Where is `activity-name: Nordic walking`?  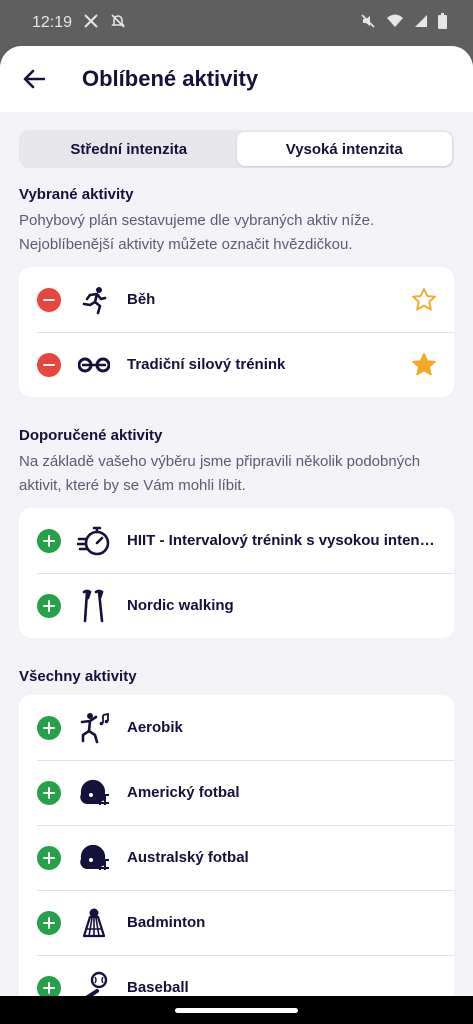
activity-name: Nordic walking is located at coordinates (180, 605).